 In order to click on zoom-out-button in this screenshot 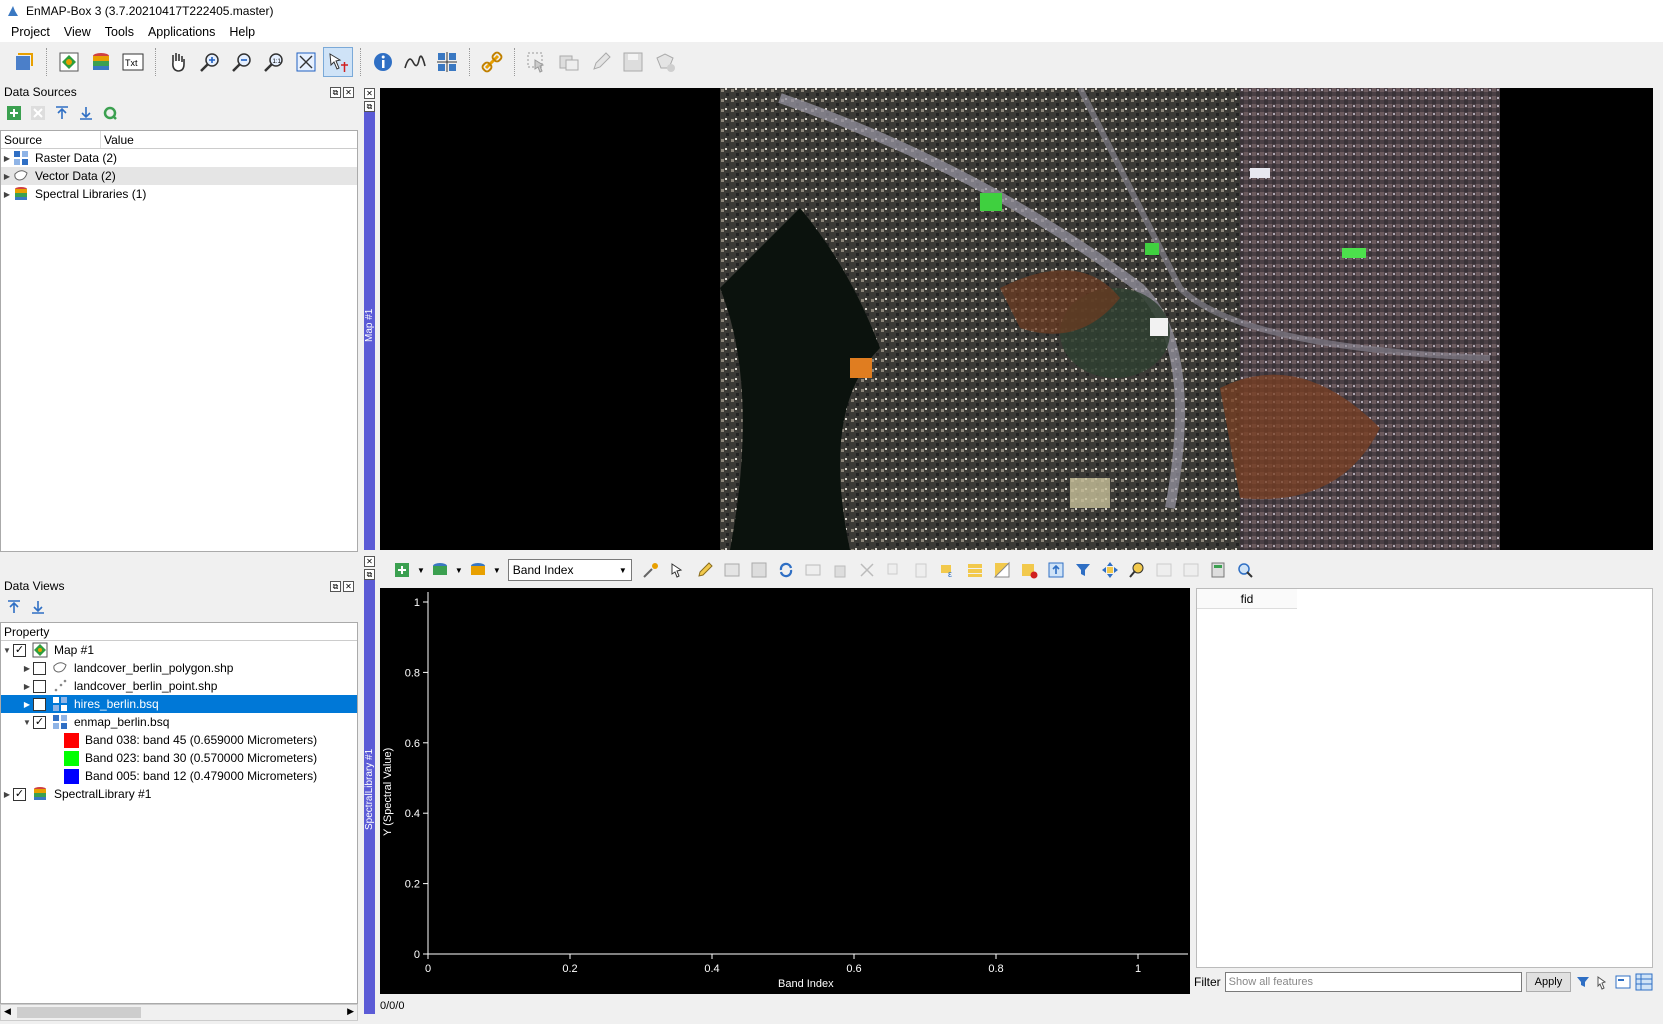, I will do `click(242, 62)`.